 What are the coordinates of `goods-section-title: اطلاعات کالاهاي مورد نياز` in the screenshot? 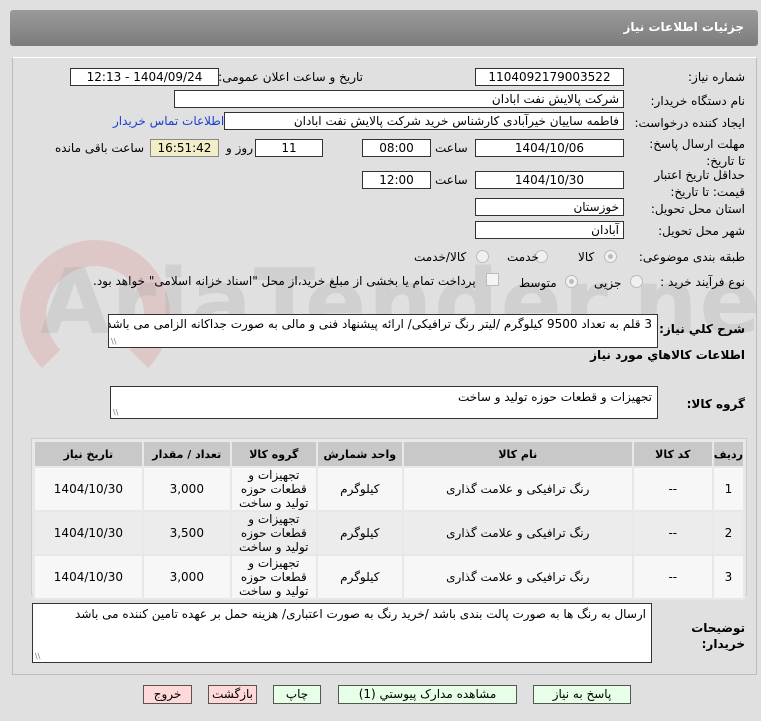 It's located at (667, 355).